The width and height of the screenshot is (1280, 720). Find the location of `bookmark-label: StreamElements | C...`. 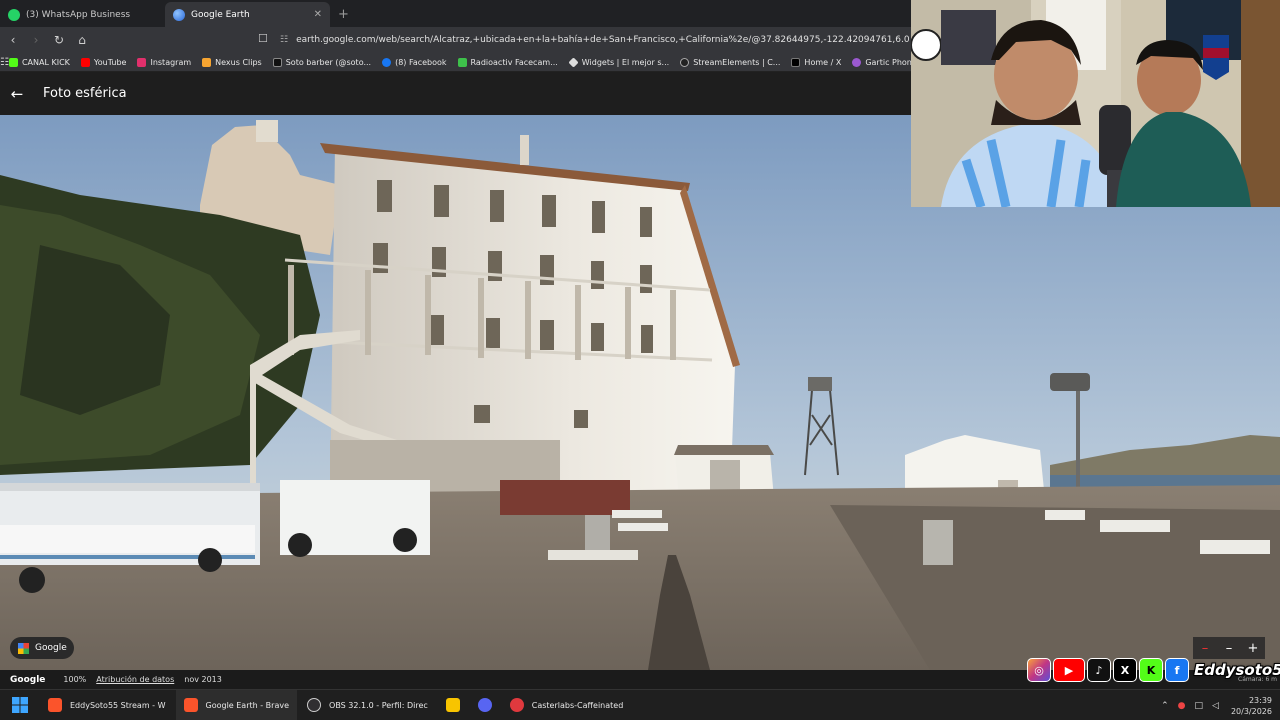

bookmark-label: StreamElements | C... is located at coordinates (737, 62).